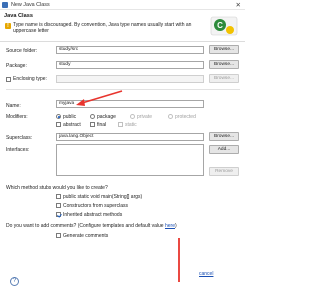 This screenshot has width=320, height=303. Describe the element at coordinates (86, 236) in the screenshot. I see `generate-comments-label: Generate comments` at that location.